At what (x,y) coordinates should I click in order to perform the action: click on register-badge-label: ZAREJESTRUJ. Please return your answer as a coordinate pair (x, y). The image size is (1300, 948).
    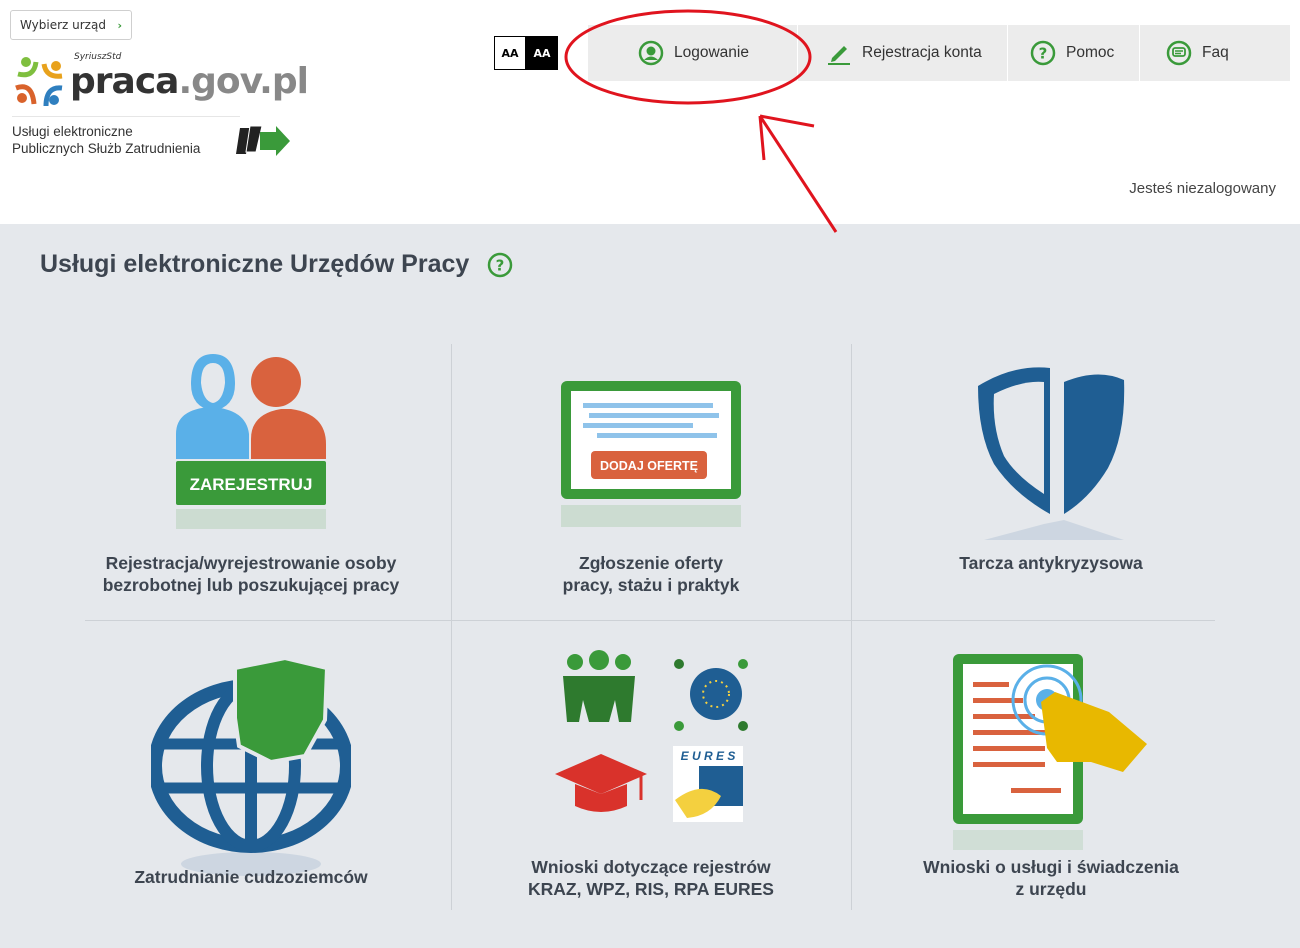
    Looking at the image, I should click on (251, 484).